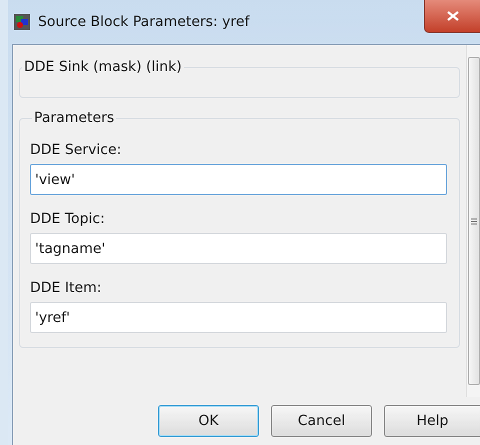 The image size is (480, 445). What do you see at coordinates (103, 67) in the screenshot?
I see `group-title: DDE Sink (mask) (link)` at bounding box center [103, 67].